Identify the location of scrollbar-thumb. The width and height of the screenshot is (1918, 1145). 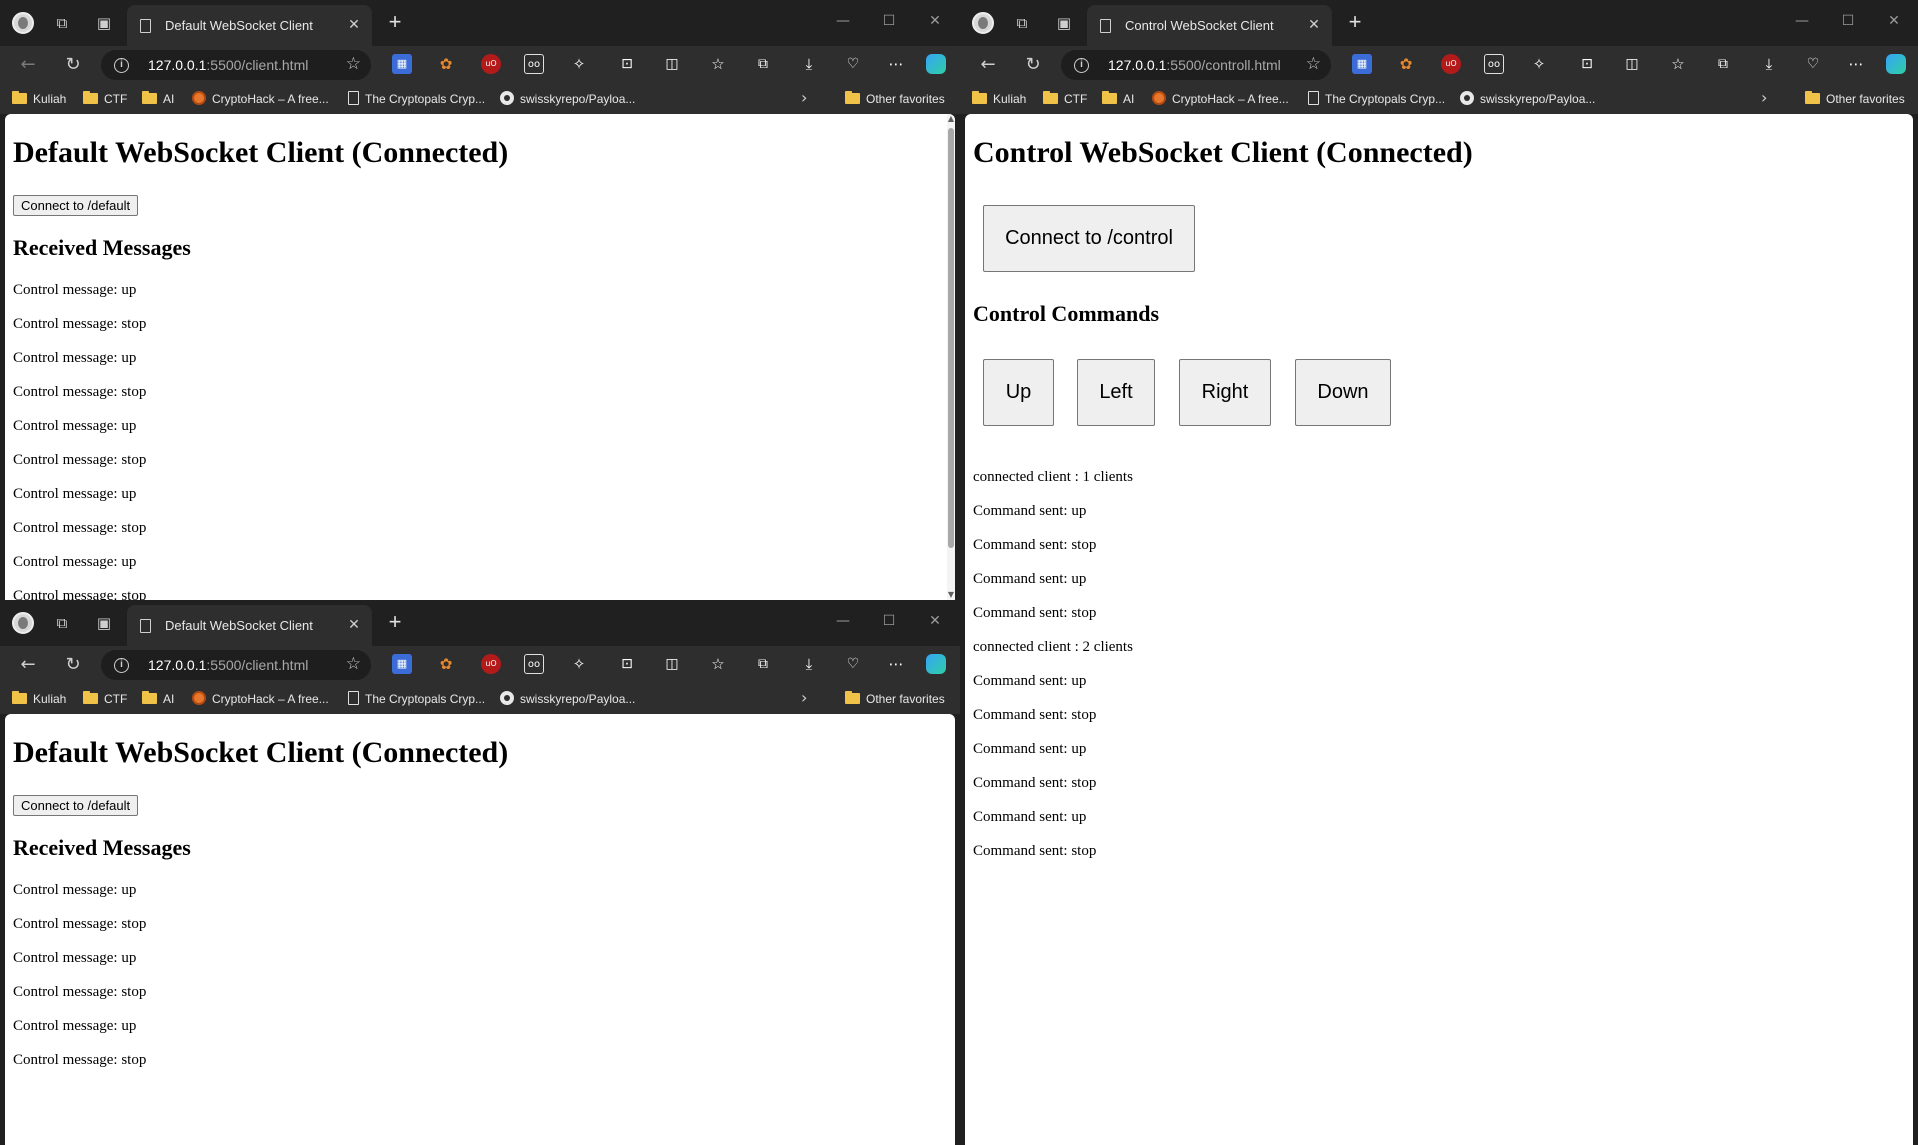
(951, 338).